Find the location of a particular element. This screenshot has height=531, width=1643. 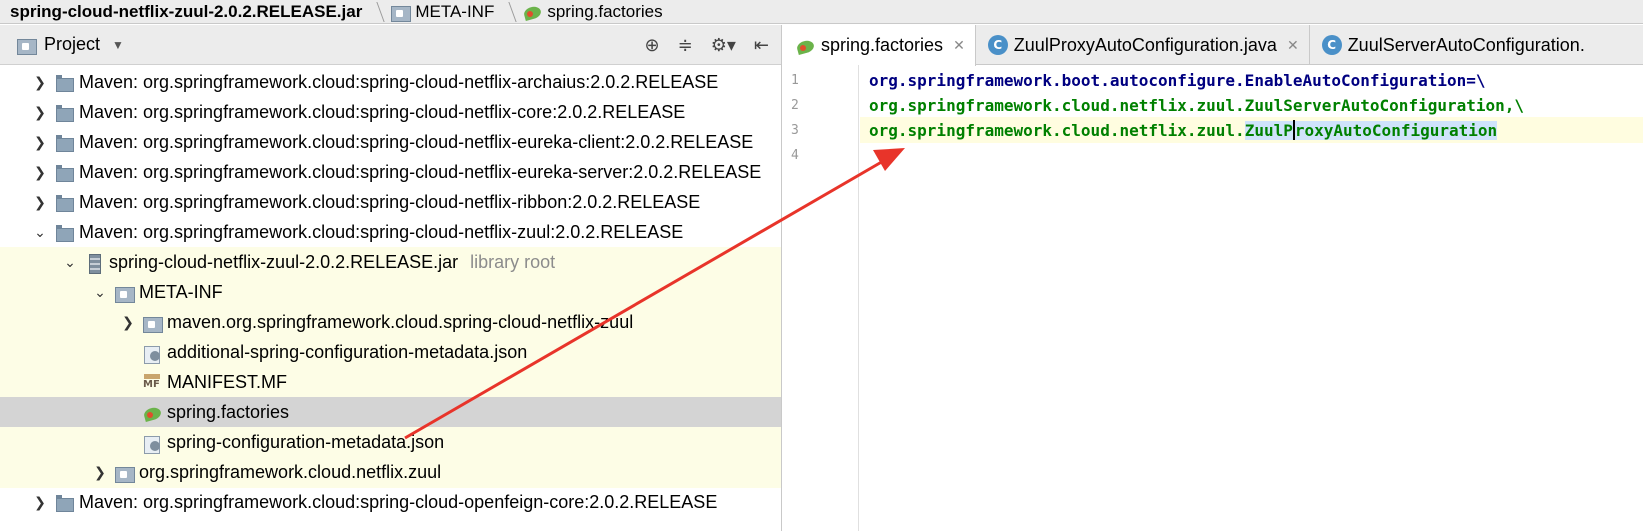

tree-row: spring-configuration-metadata.json is located at coordinates (390, 442).